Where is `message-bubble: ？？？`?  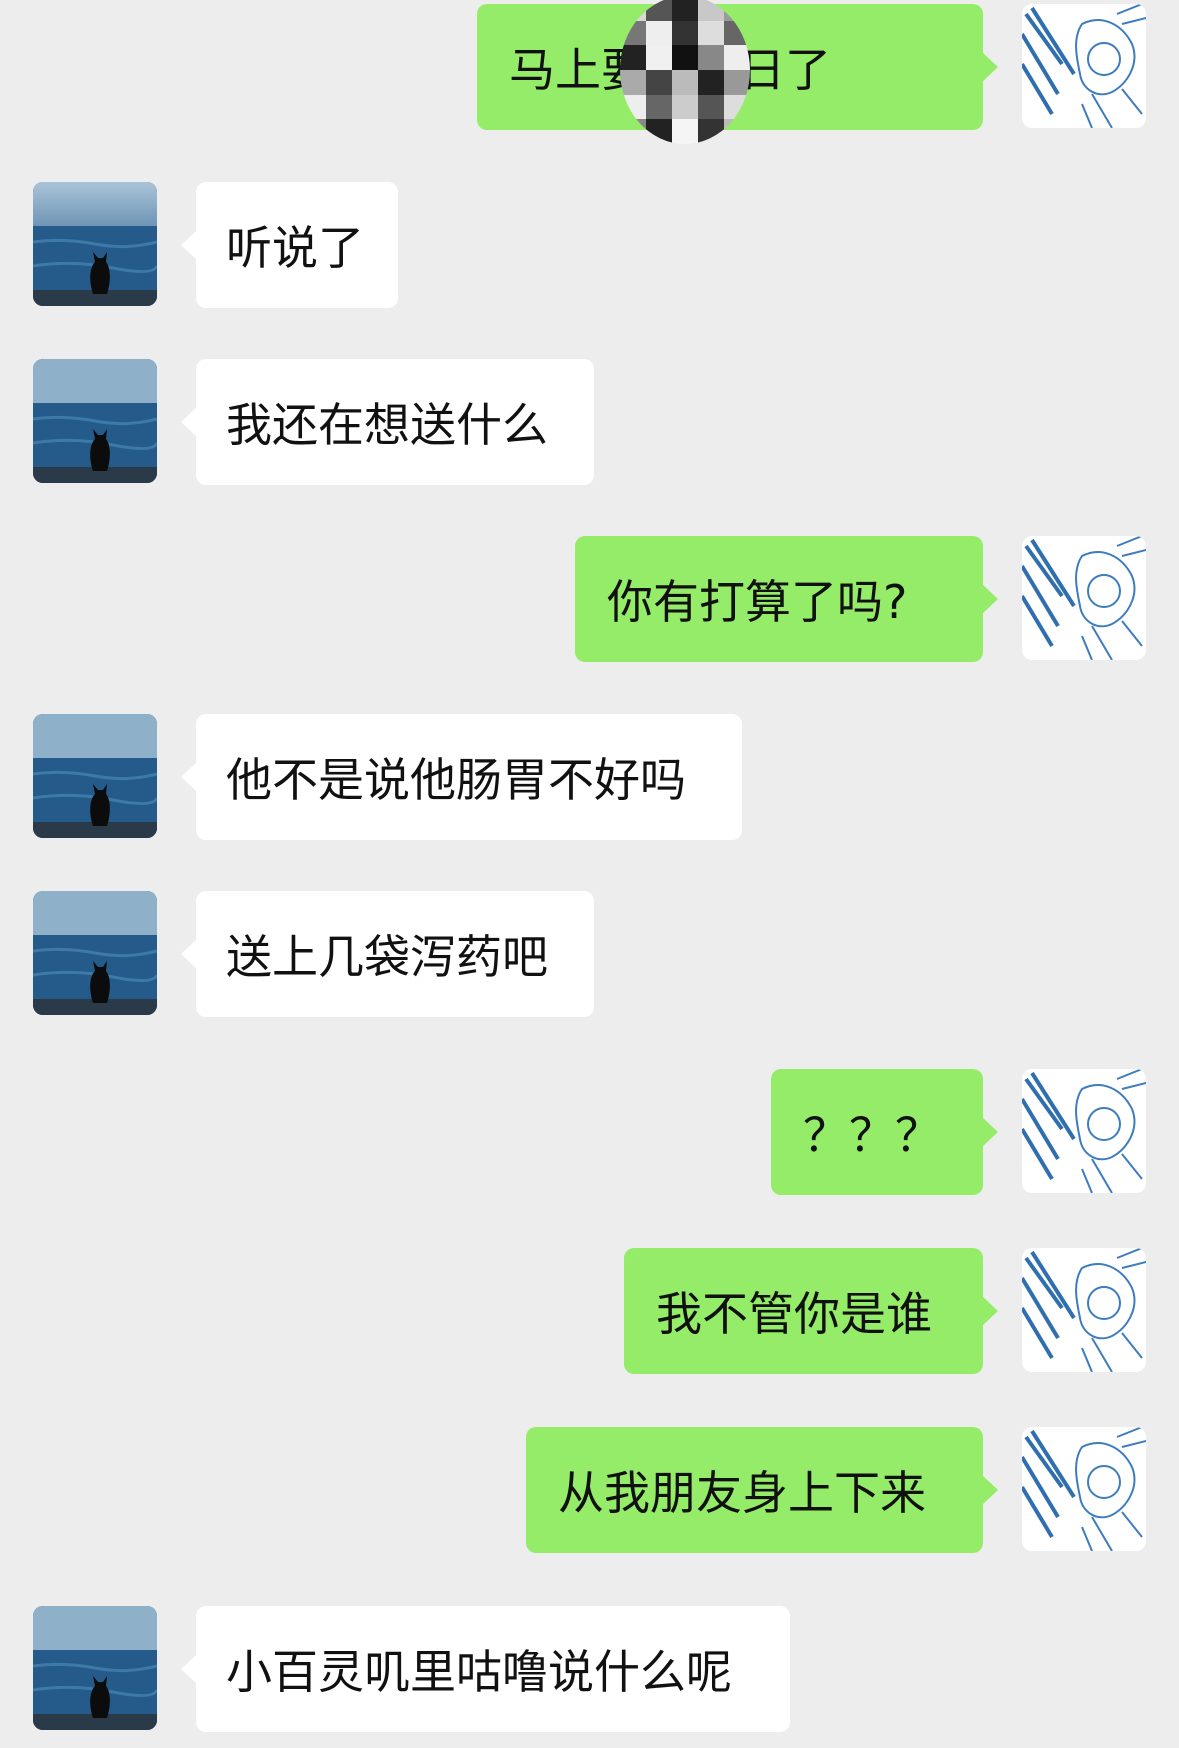
message-bubble: ？？？ is located at coordinates (884, 1132).